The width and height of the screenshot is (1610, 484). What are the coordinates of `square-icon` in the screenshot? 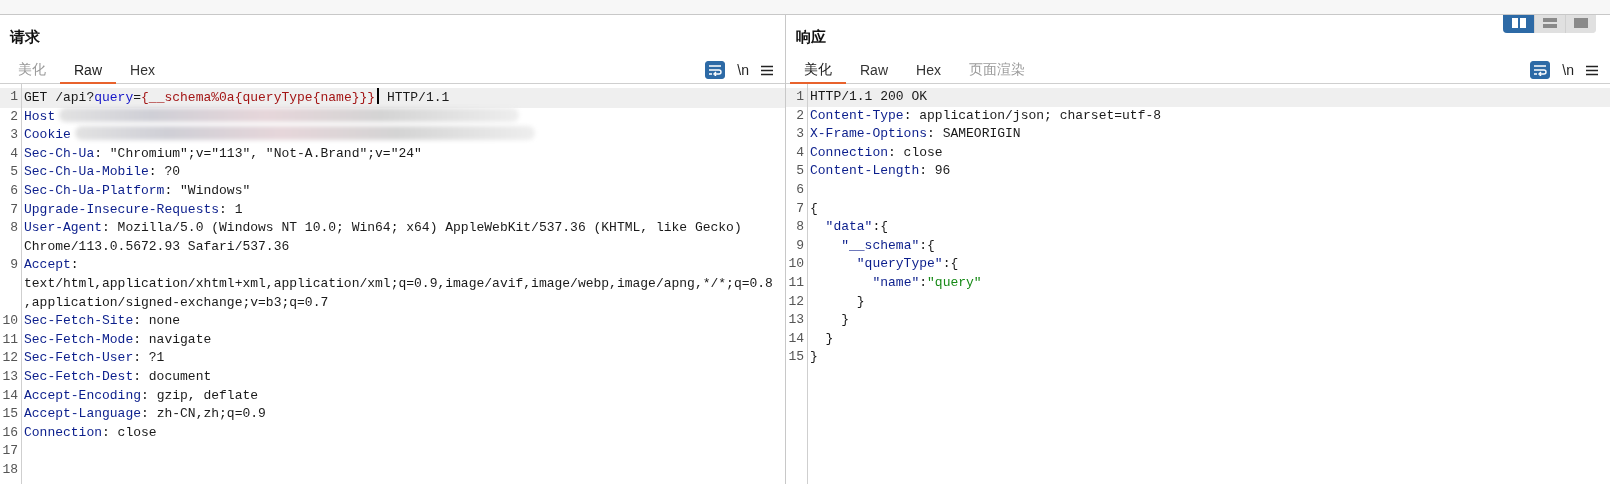 It's located at (1581, 22).